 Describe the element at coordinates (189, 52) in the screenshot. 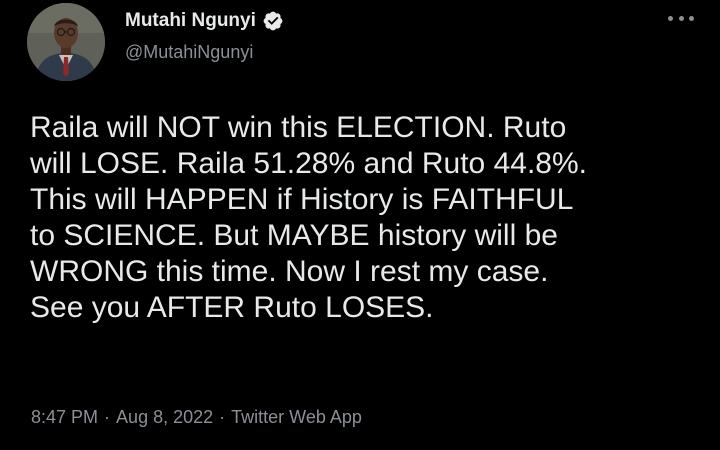

I see `author-handle: @MutahiNgunyi` at that location.